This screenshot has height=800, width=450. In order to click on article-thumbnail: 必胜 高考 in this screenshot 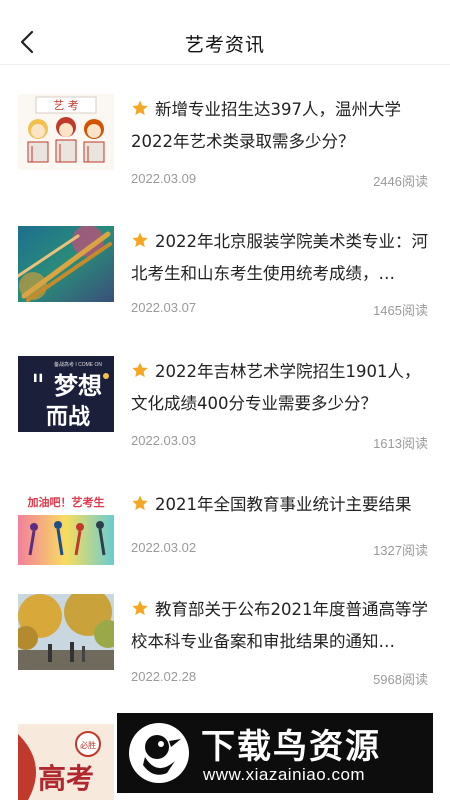, I will do `click(66, 762)`.